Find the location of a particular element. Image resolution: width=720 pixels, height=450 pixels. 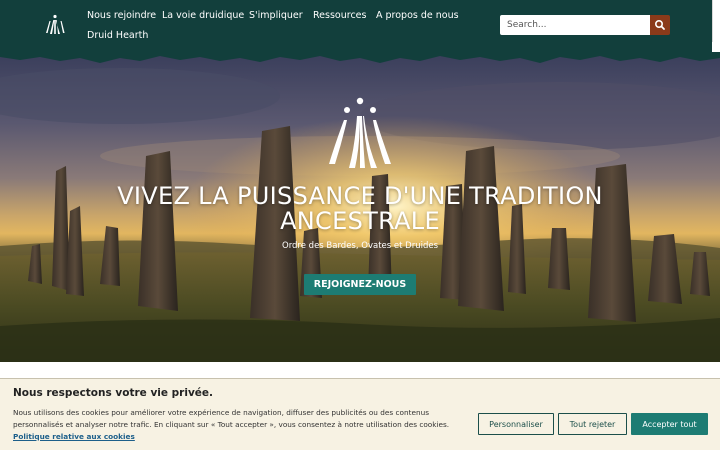

search-button is located at coordinates (660, 25).